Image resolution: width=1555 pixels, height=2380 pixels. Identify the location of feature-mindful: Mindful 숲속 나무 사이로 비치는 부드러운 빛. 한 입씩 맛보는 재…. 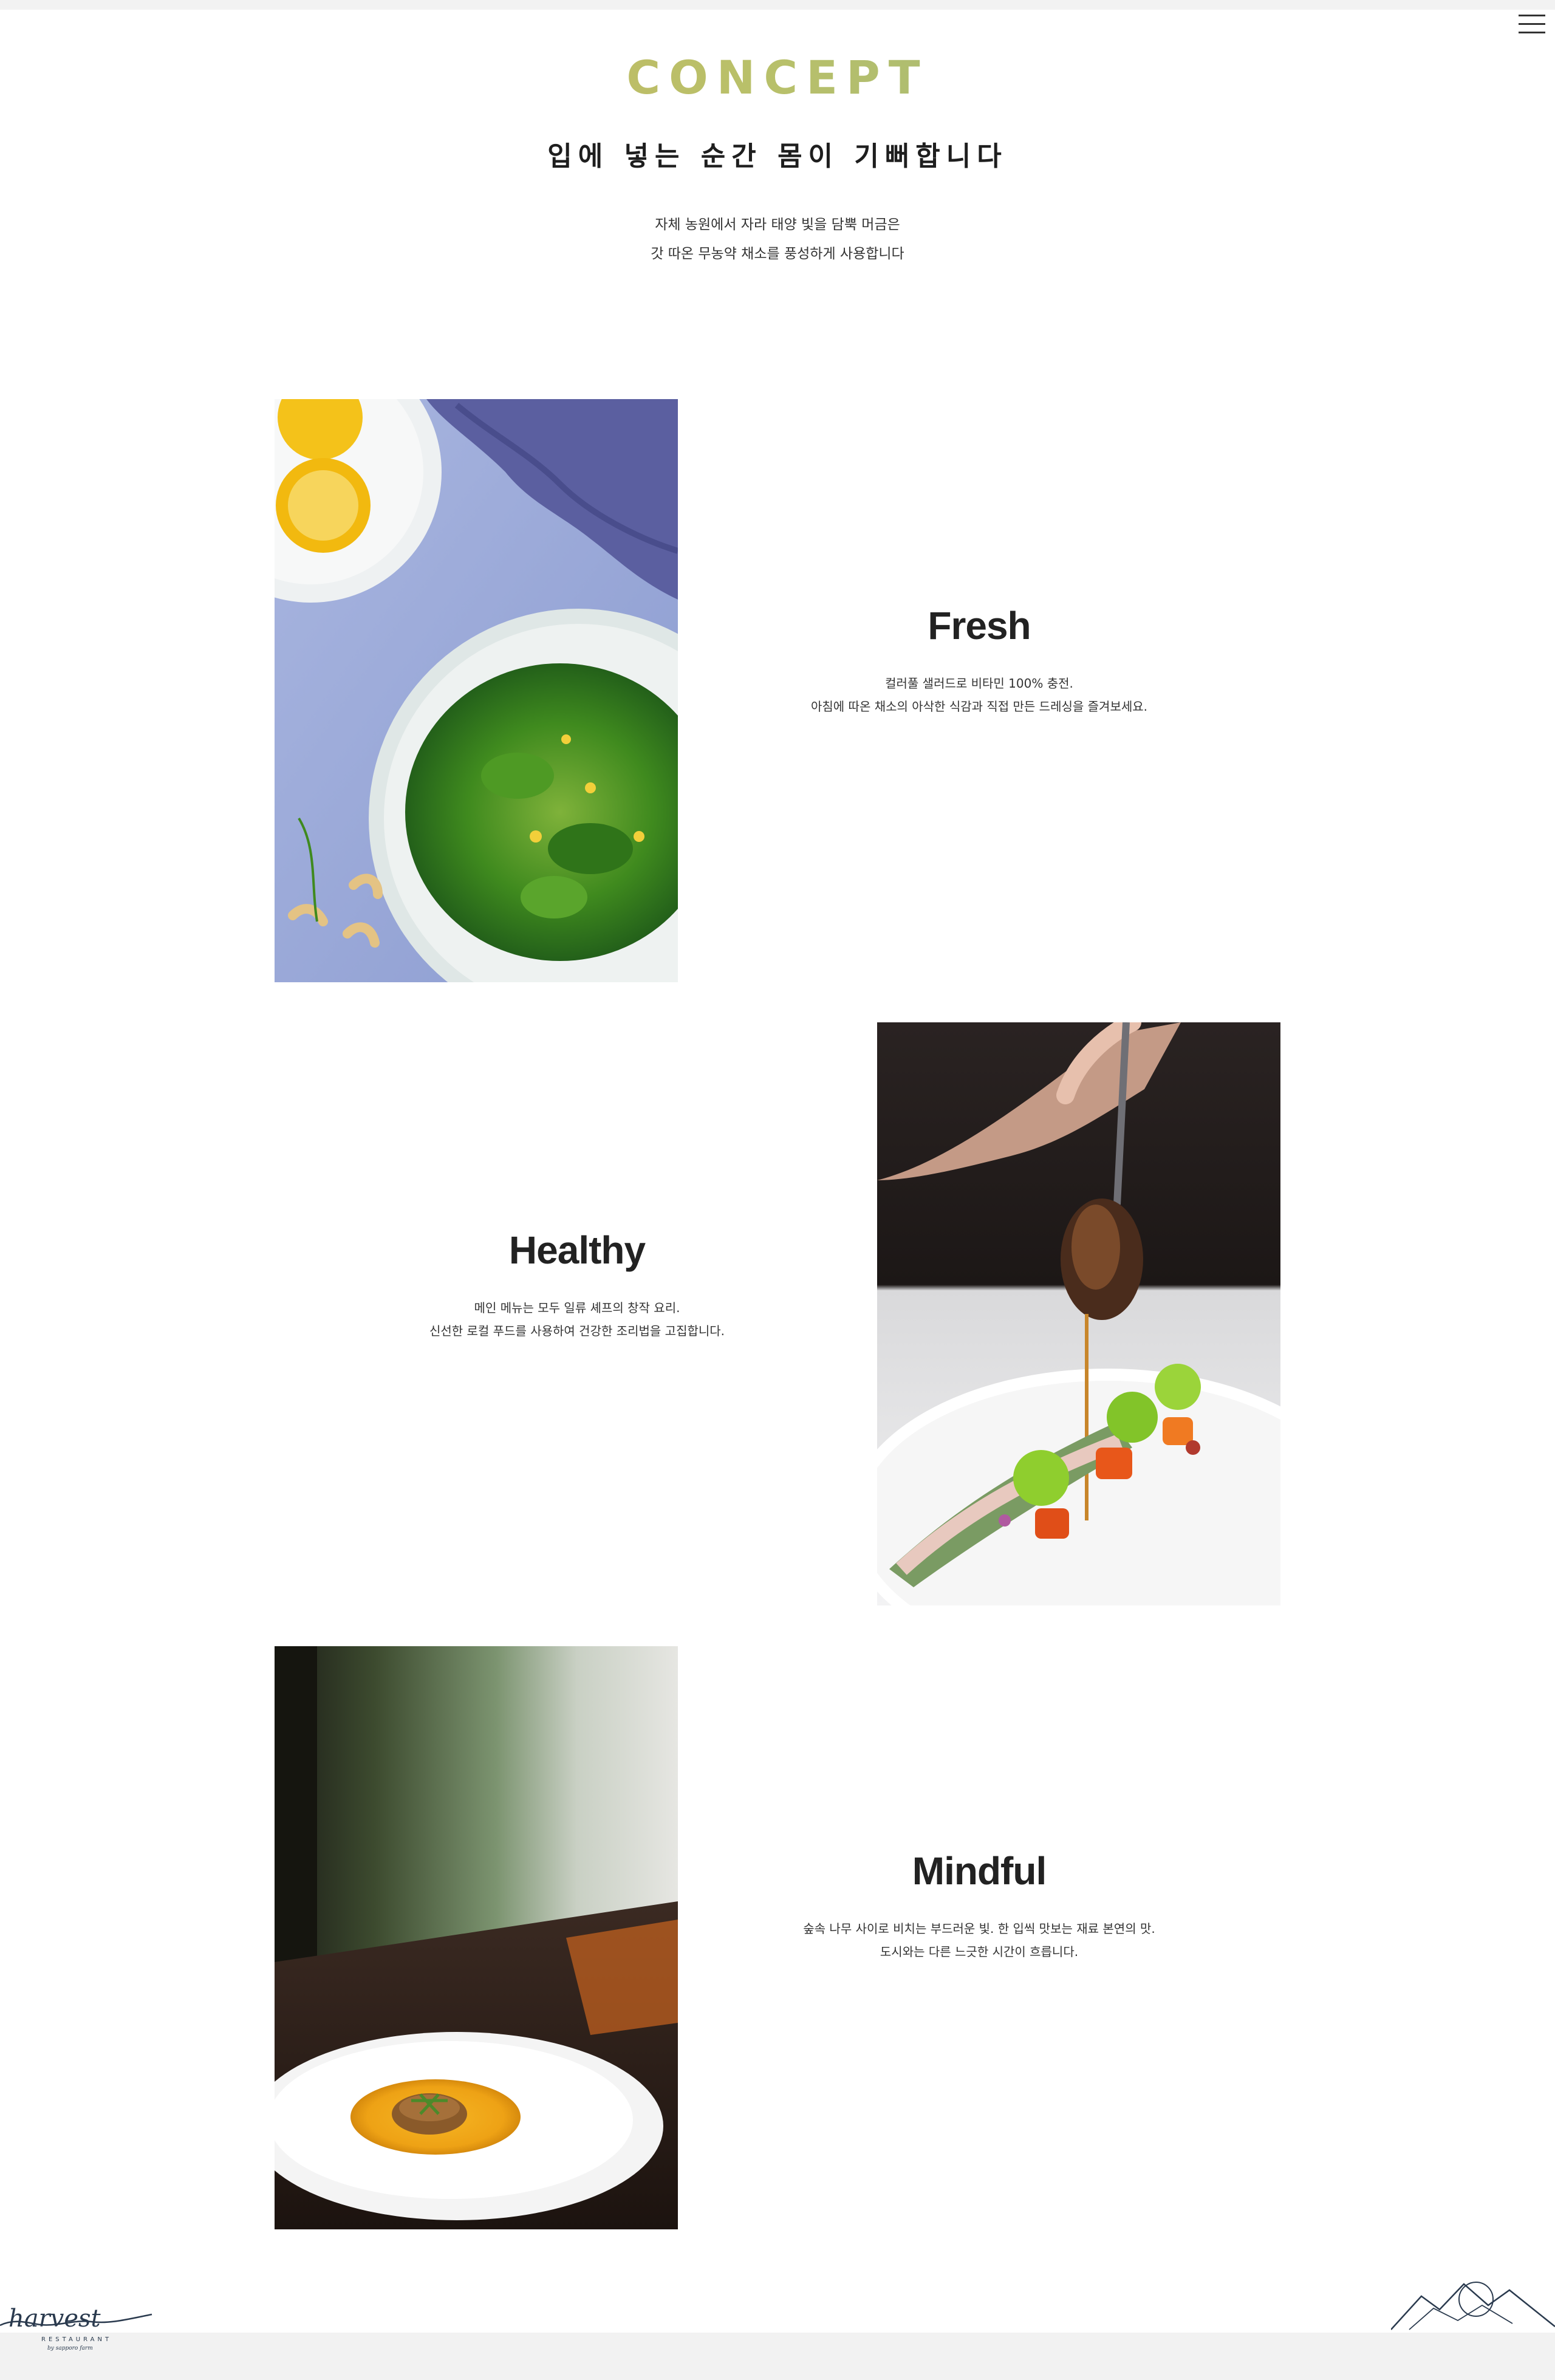
(979, 1905).